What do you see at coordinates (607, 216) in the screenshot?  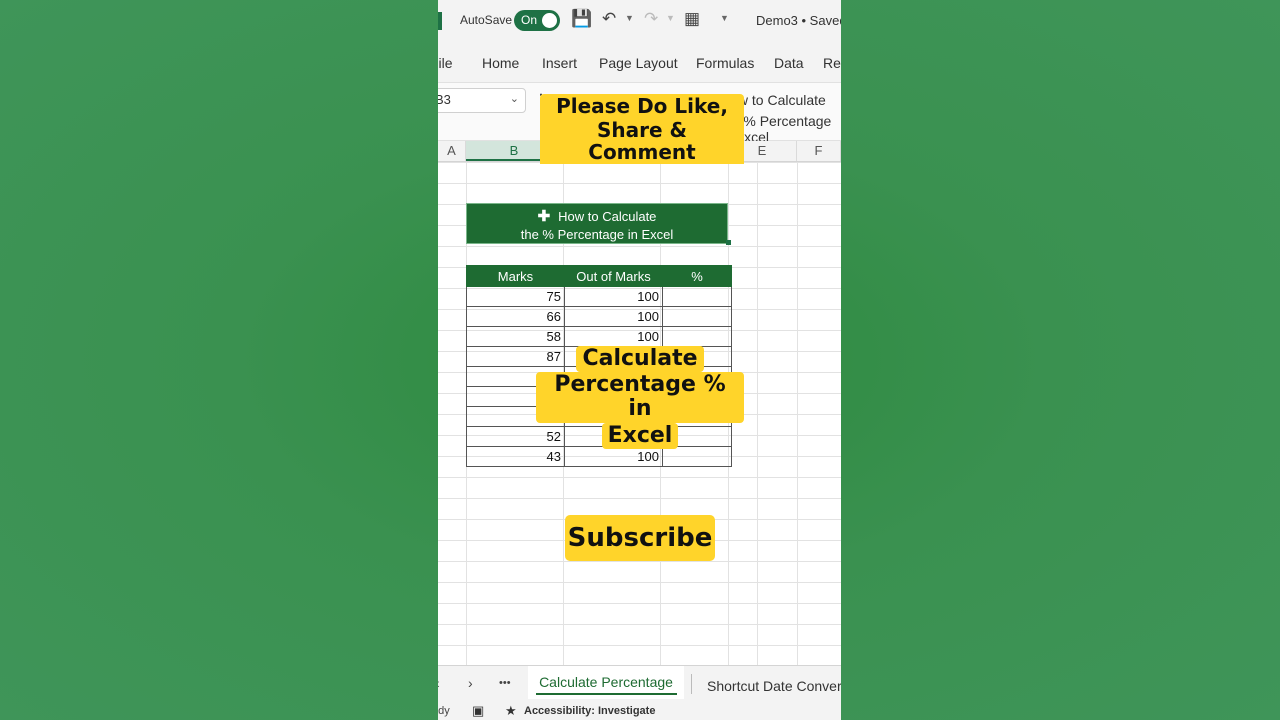 I see `title-line1: How to Calculate` at bounding box center [607, 216].